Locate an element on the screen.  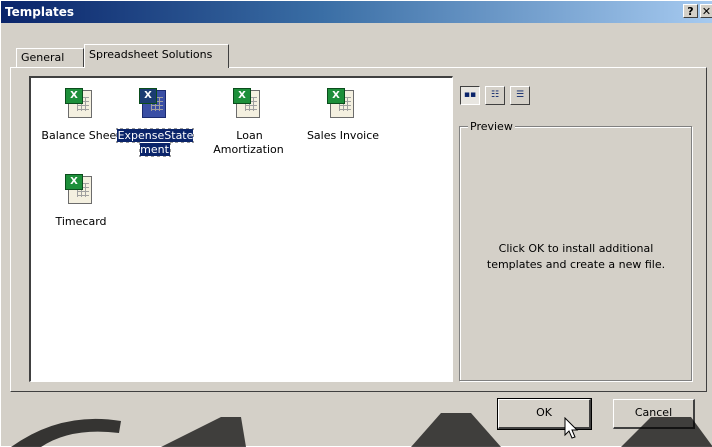
template-label: Timecard is located at coordinates (81, 221).